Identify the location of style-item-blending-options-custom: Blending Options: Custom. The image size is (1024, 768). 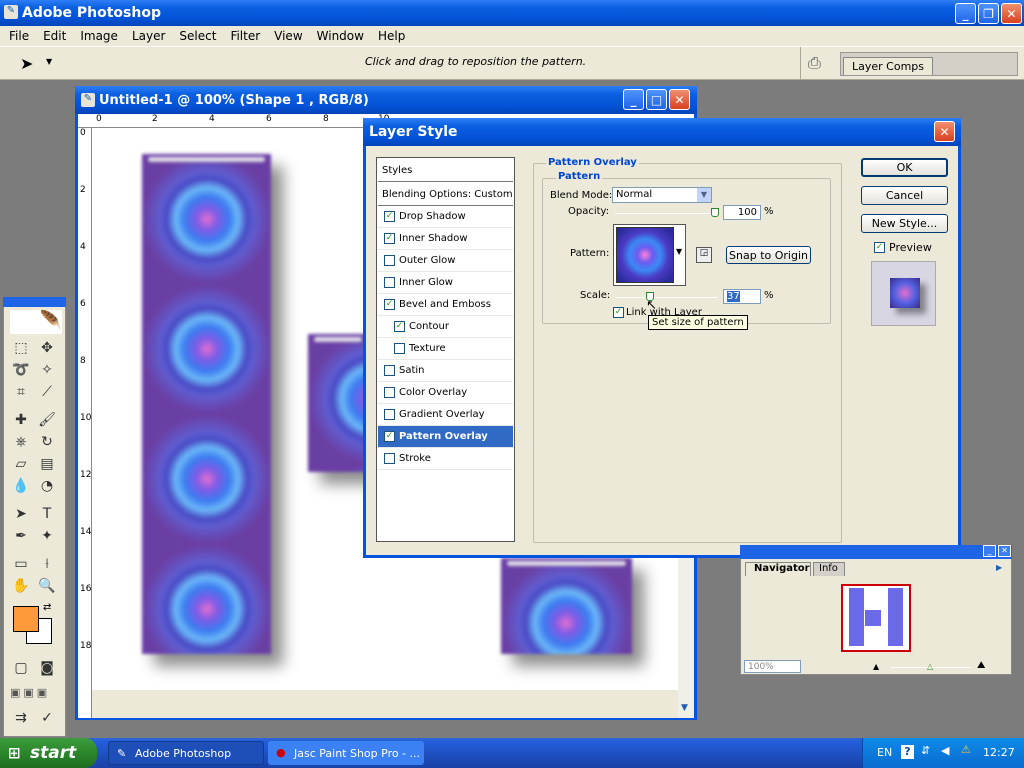
(445, 194).